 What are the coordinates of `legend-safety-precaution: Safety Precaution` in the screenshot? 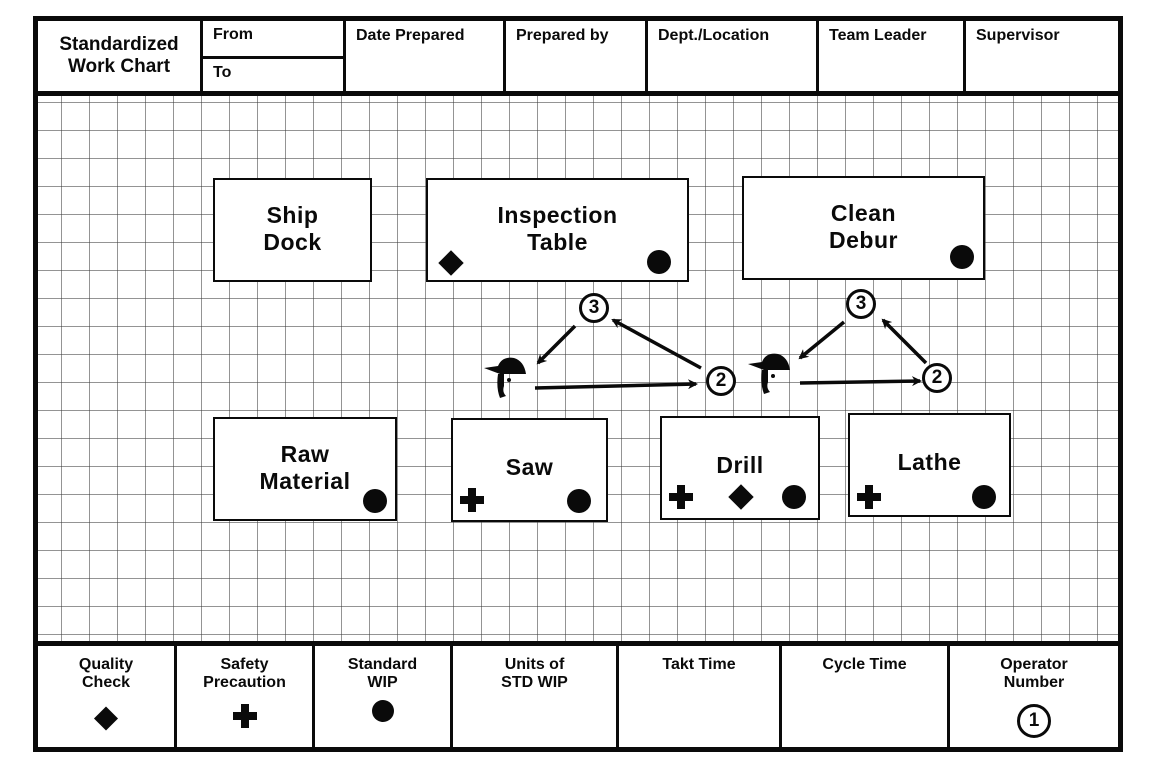 It's located at (246, 699).